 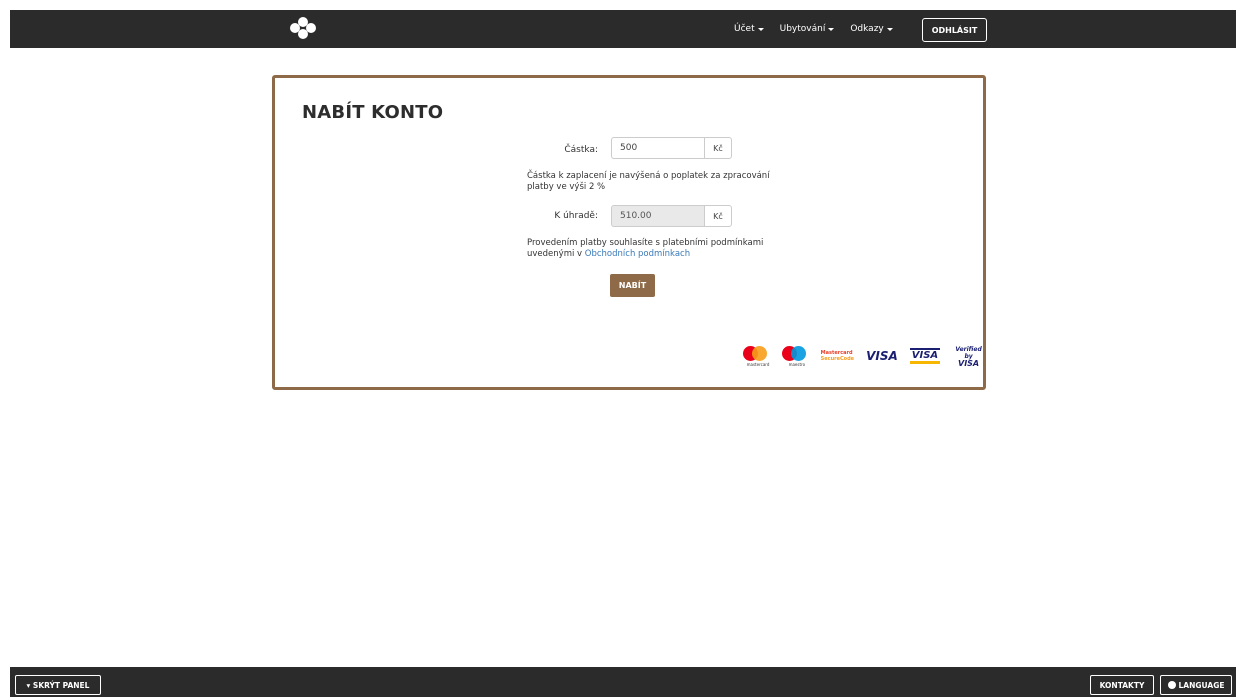 I want to click on mastercard-logo: mastercard, so click(x=756, y=356).